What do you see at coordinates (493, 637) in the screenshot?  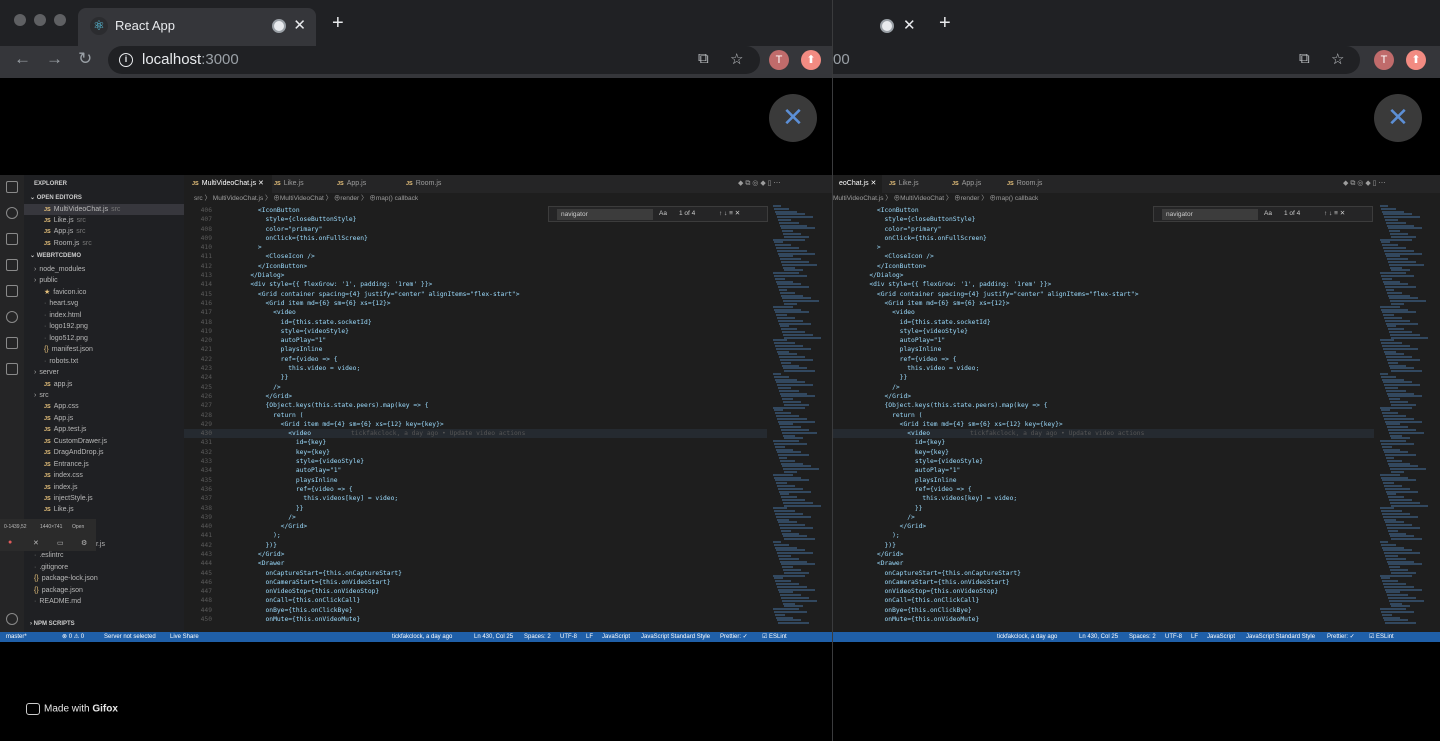 I see `status-position: Ln 430, Col 25` at bounding box center [493, 637].